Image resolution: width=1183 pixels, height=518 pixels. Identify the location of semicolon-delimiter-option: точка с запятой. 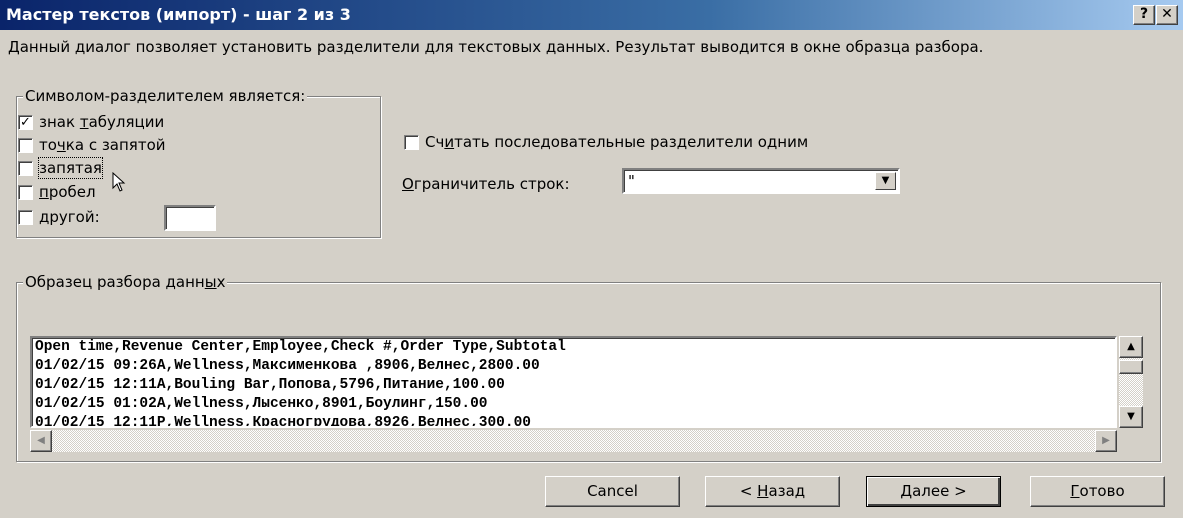
(92, 145).